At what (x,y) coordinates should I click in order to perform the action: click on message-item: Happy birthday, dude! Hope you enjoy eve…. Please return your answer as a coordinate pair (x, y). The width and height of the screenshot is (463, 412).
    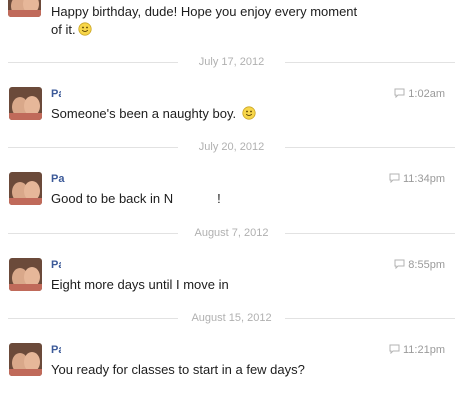
    Looking at the image, I should click on (231, 25).